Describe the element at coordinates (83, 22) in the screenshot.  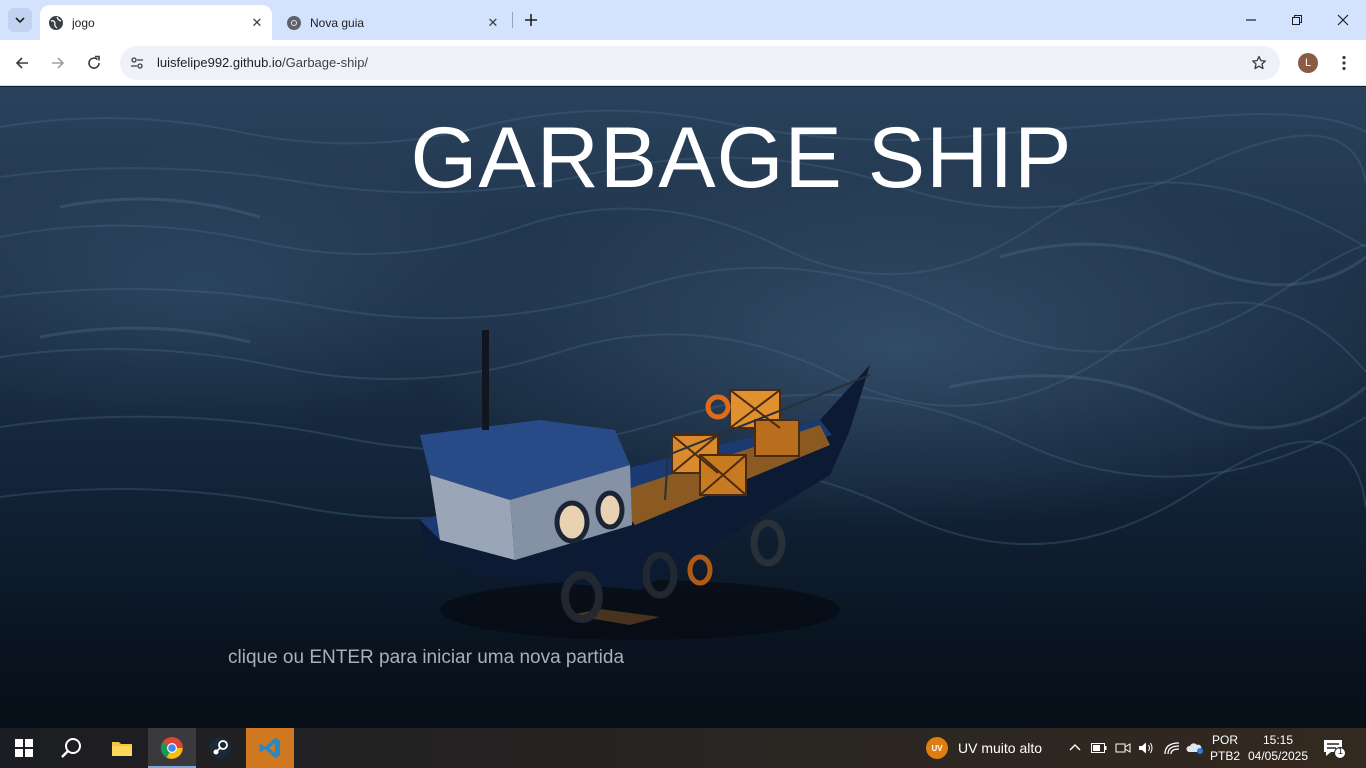
I see `tab-title: jogo` at that location.